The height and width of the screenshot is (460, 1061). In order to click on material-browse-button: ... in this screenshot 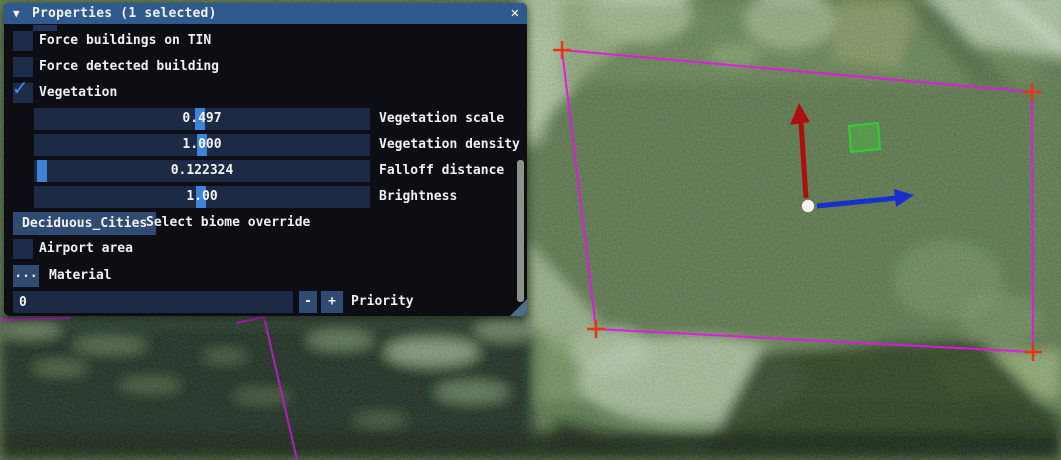, I will do `click(26, 276)`.